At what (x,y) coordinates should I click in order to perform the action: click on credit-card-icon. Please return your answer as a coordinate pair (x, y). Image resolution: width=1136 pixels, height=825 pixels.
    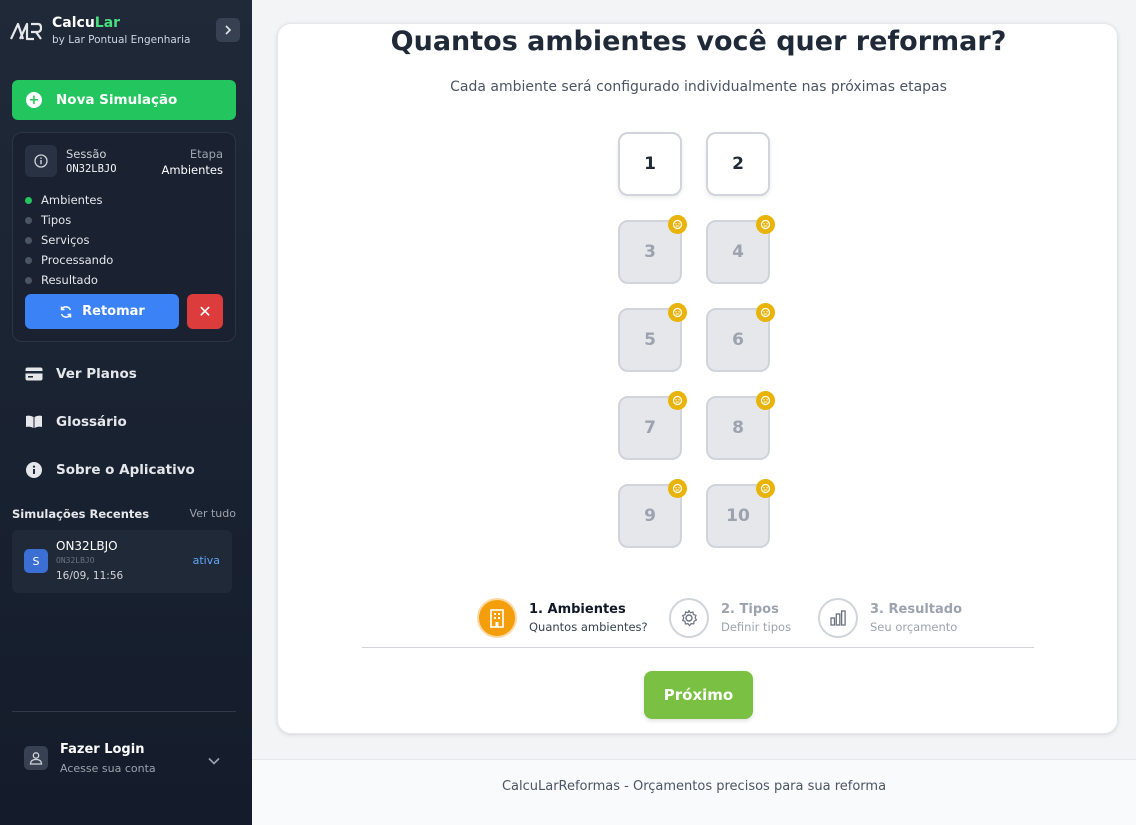
    Looking at the image, I should click on (34, 374).